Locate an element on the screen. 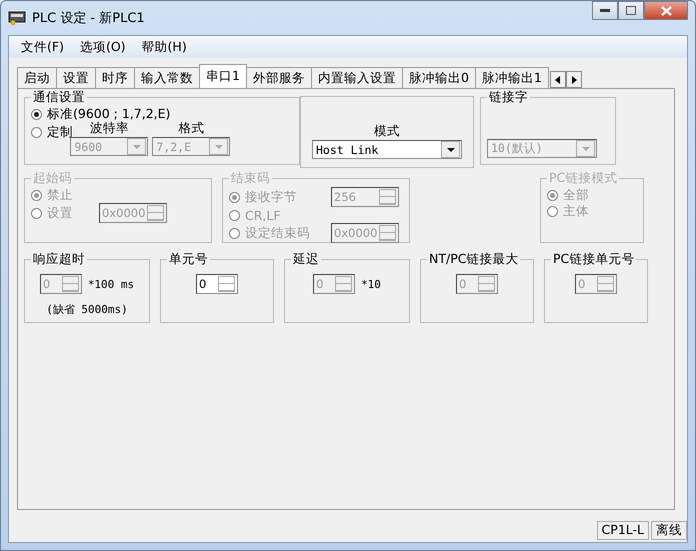 This screenshot has width=696, height=551. group-title: PC链接模式 is located at coordinates (583, 178).